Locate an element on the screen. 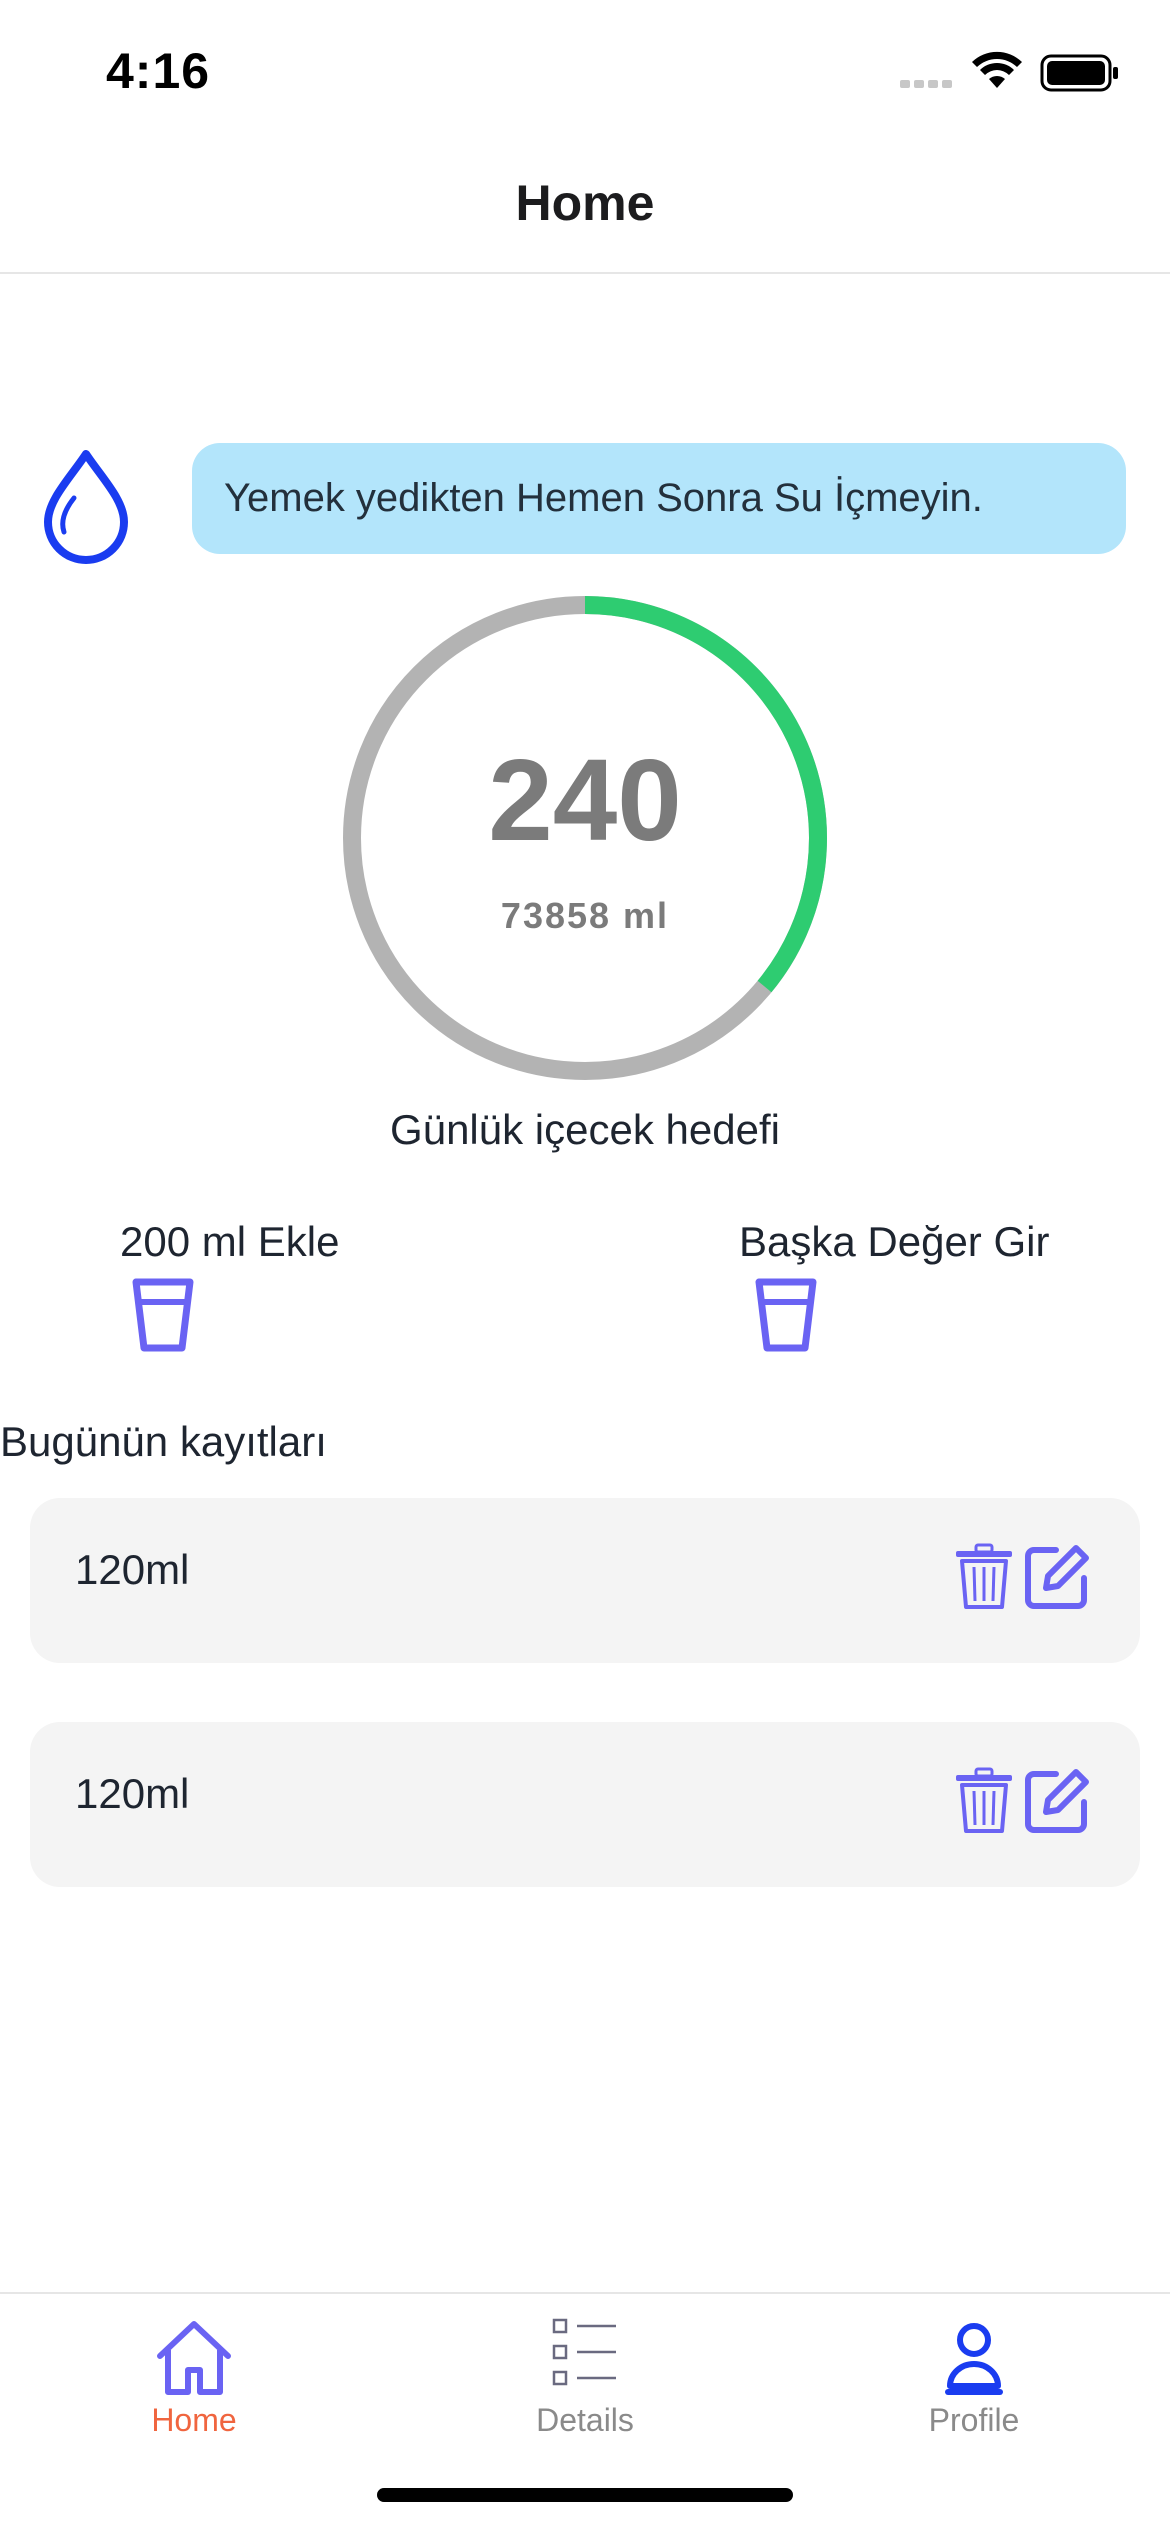 The width and height of the screenshot is (1170, 2532). records-heading: Bugünün kayıtları is located at coordinates (163, 1441).